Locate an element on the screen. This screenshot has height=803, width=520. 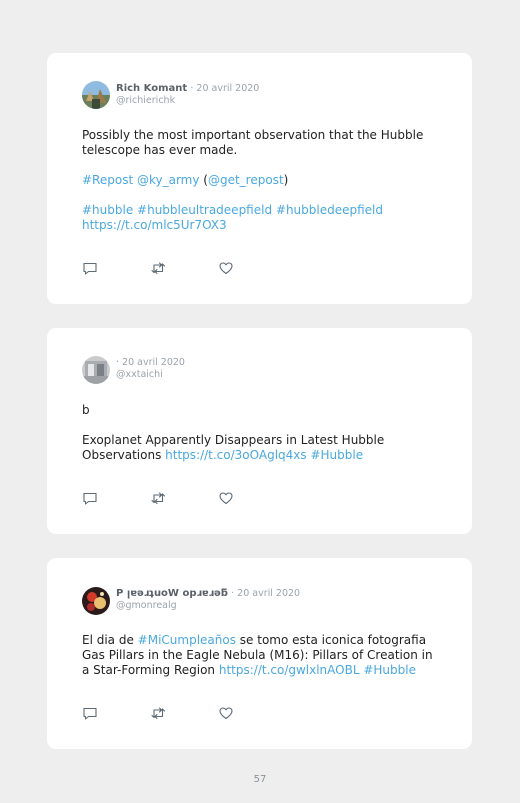
tweet-text-run: El dia de is located at coordinates (110, 640).